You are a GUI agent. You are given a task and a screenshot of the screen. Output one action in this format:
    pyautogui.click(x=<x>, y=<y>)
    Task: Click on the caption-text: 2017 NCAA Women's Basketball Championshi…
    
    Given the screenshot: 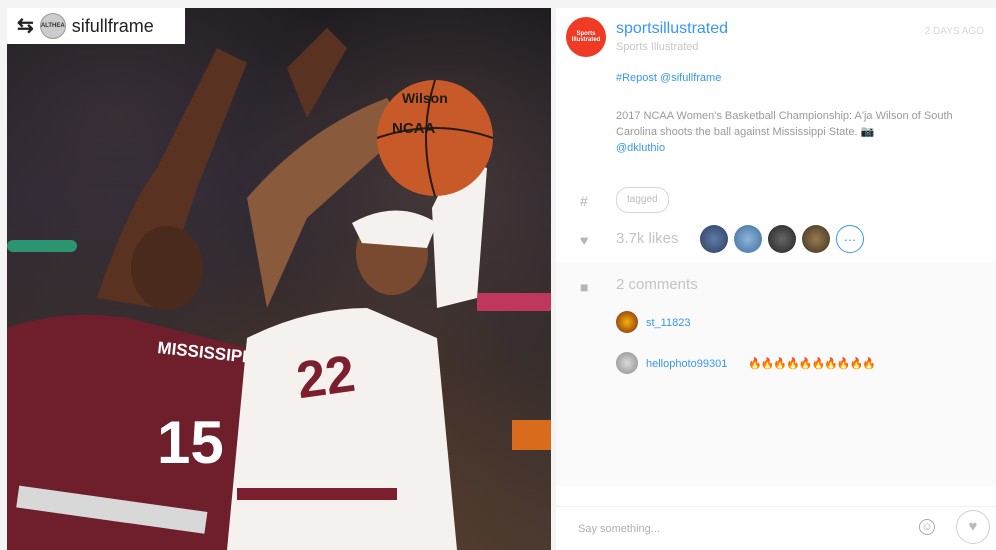 What is the action you would take?
    pyautogui.click(x=799, y=132)
    